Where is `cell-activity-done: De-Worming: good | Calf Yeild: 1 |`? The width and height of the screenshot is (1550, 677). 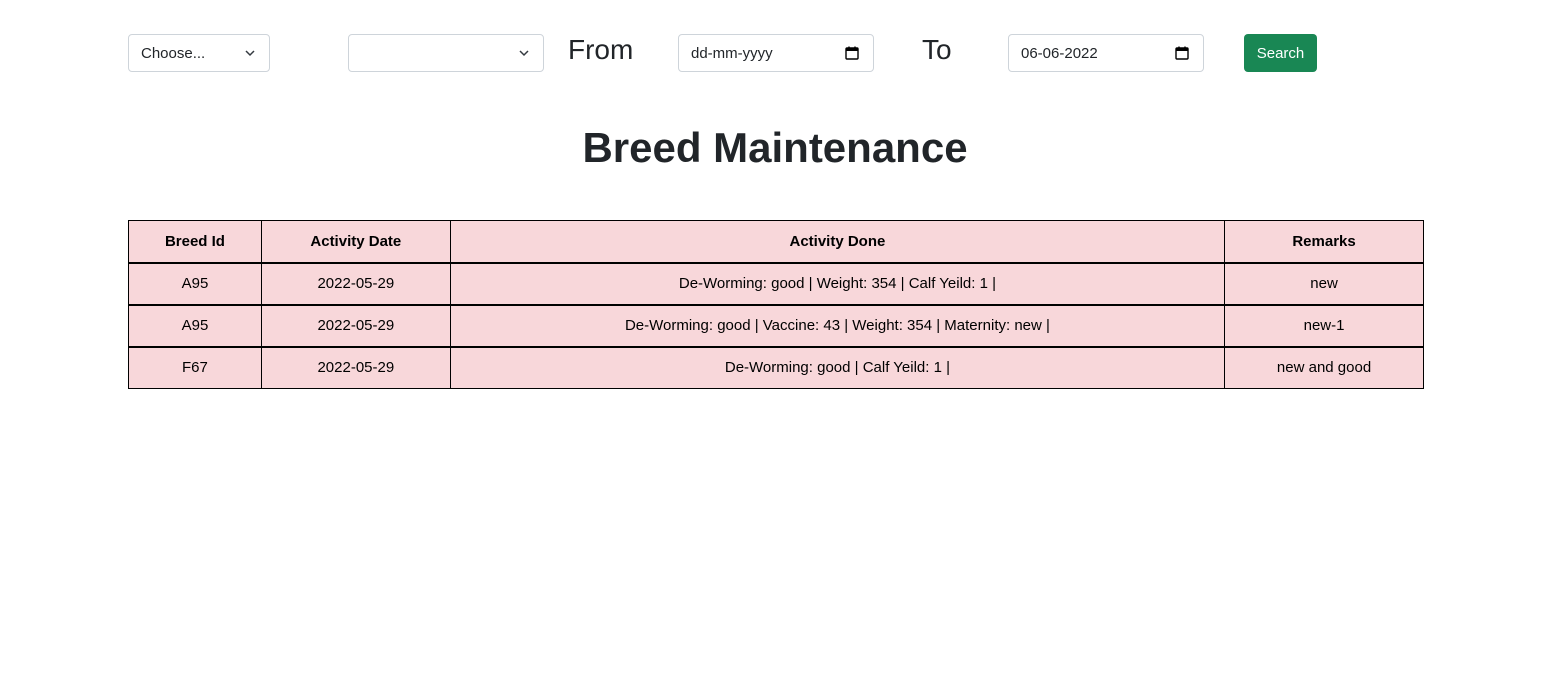 cell-activity-done: De-Worming: good | Calf Yeild: 1 | is located at coordinates (837, 367).